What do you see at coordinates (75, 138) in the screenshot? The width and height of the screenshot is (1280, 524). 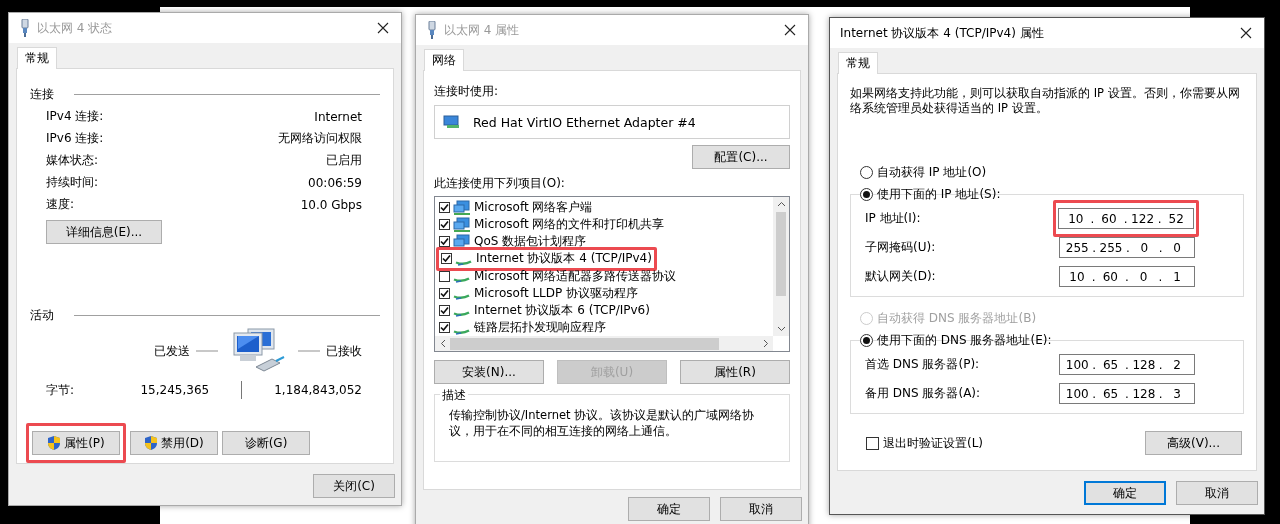 I see `field-label: IPv6 连接:` at bounding box center [75, 138].